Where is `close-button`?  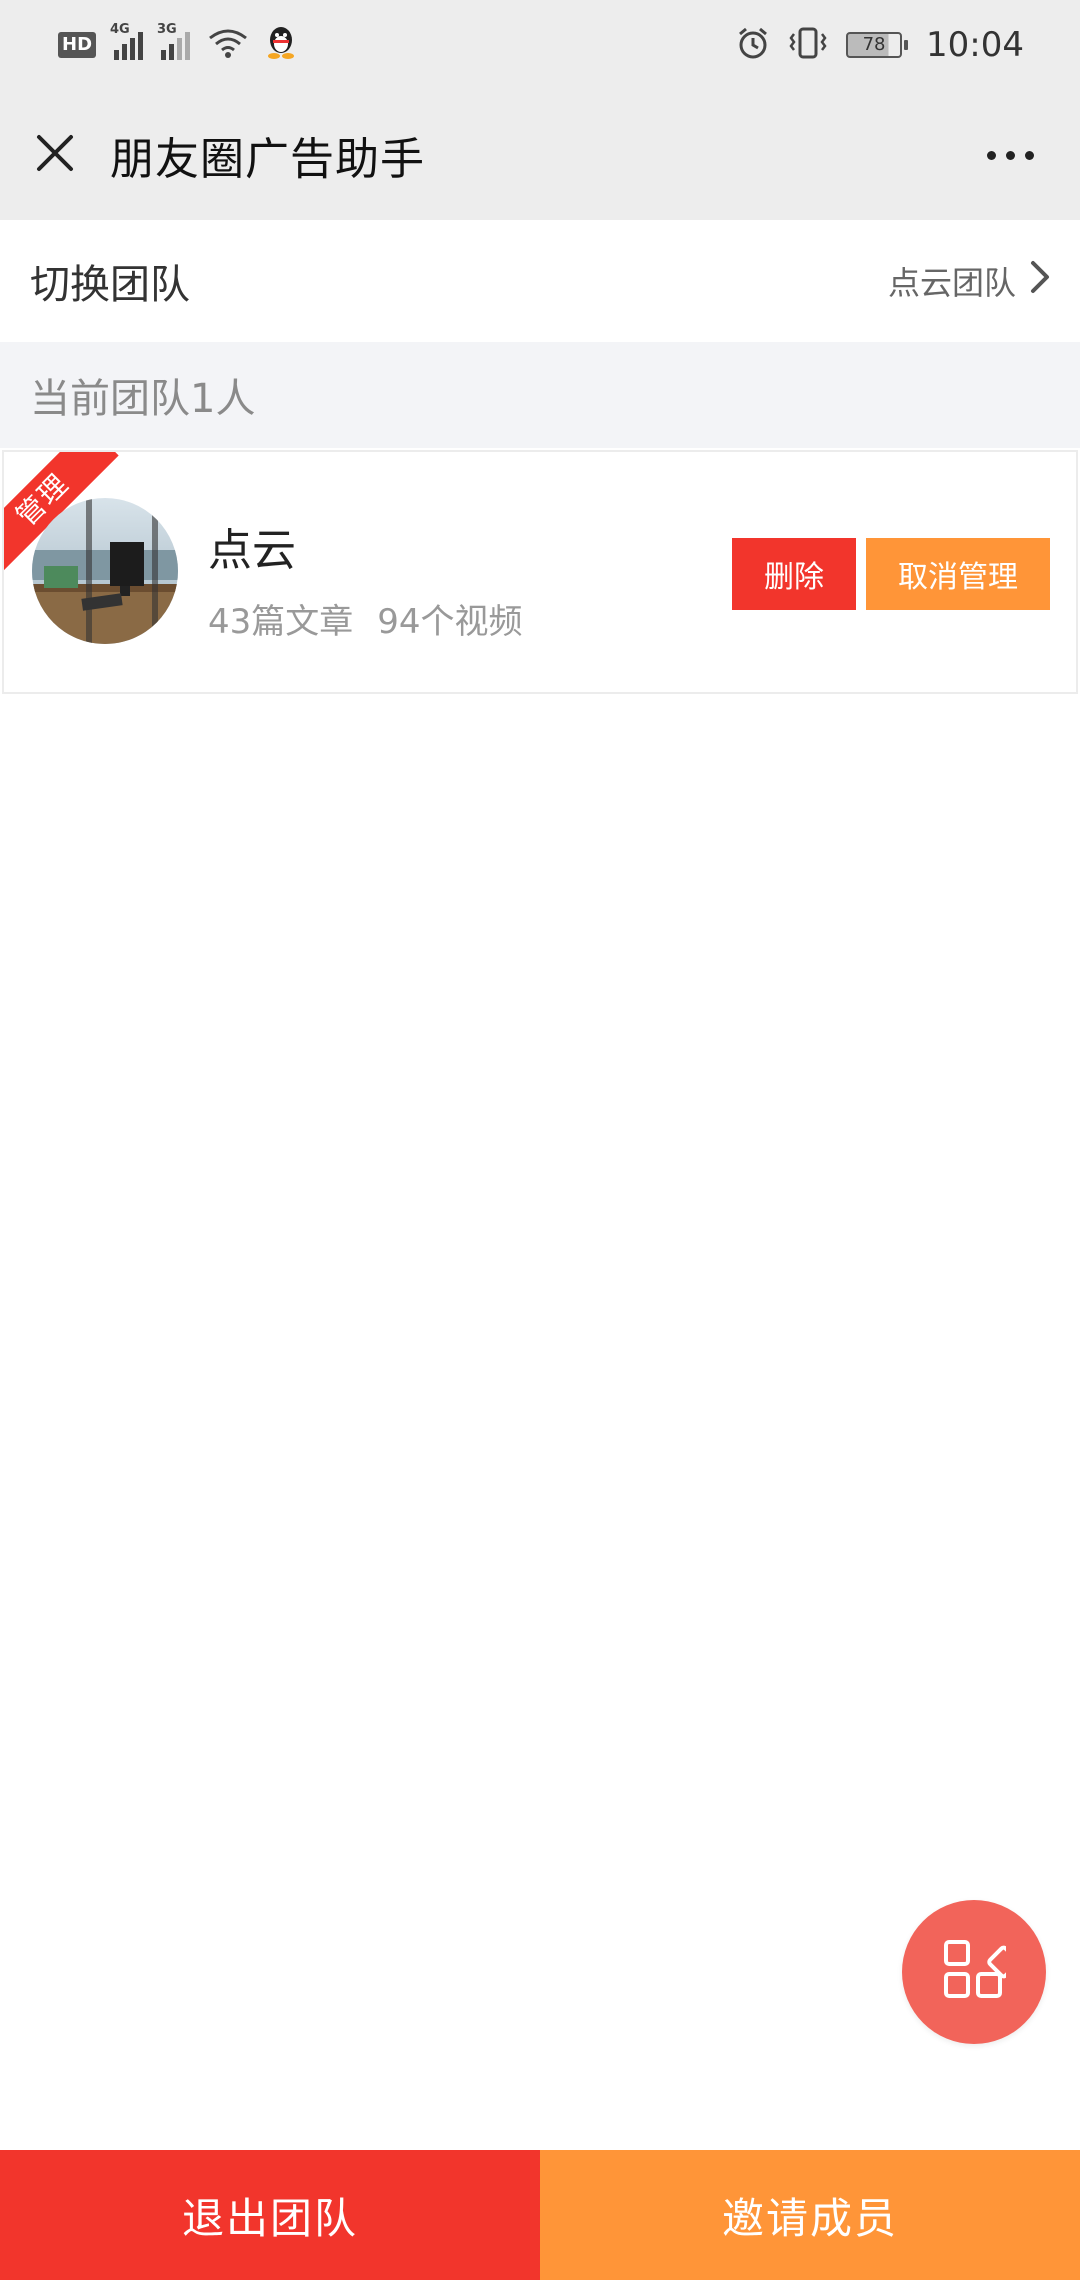
close-button is located at coordinates (55, 155).